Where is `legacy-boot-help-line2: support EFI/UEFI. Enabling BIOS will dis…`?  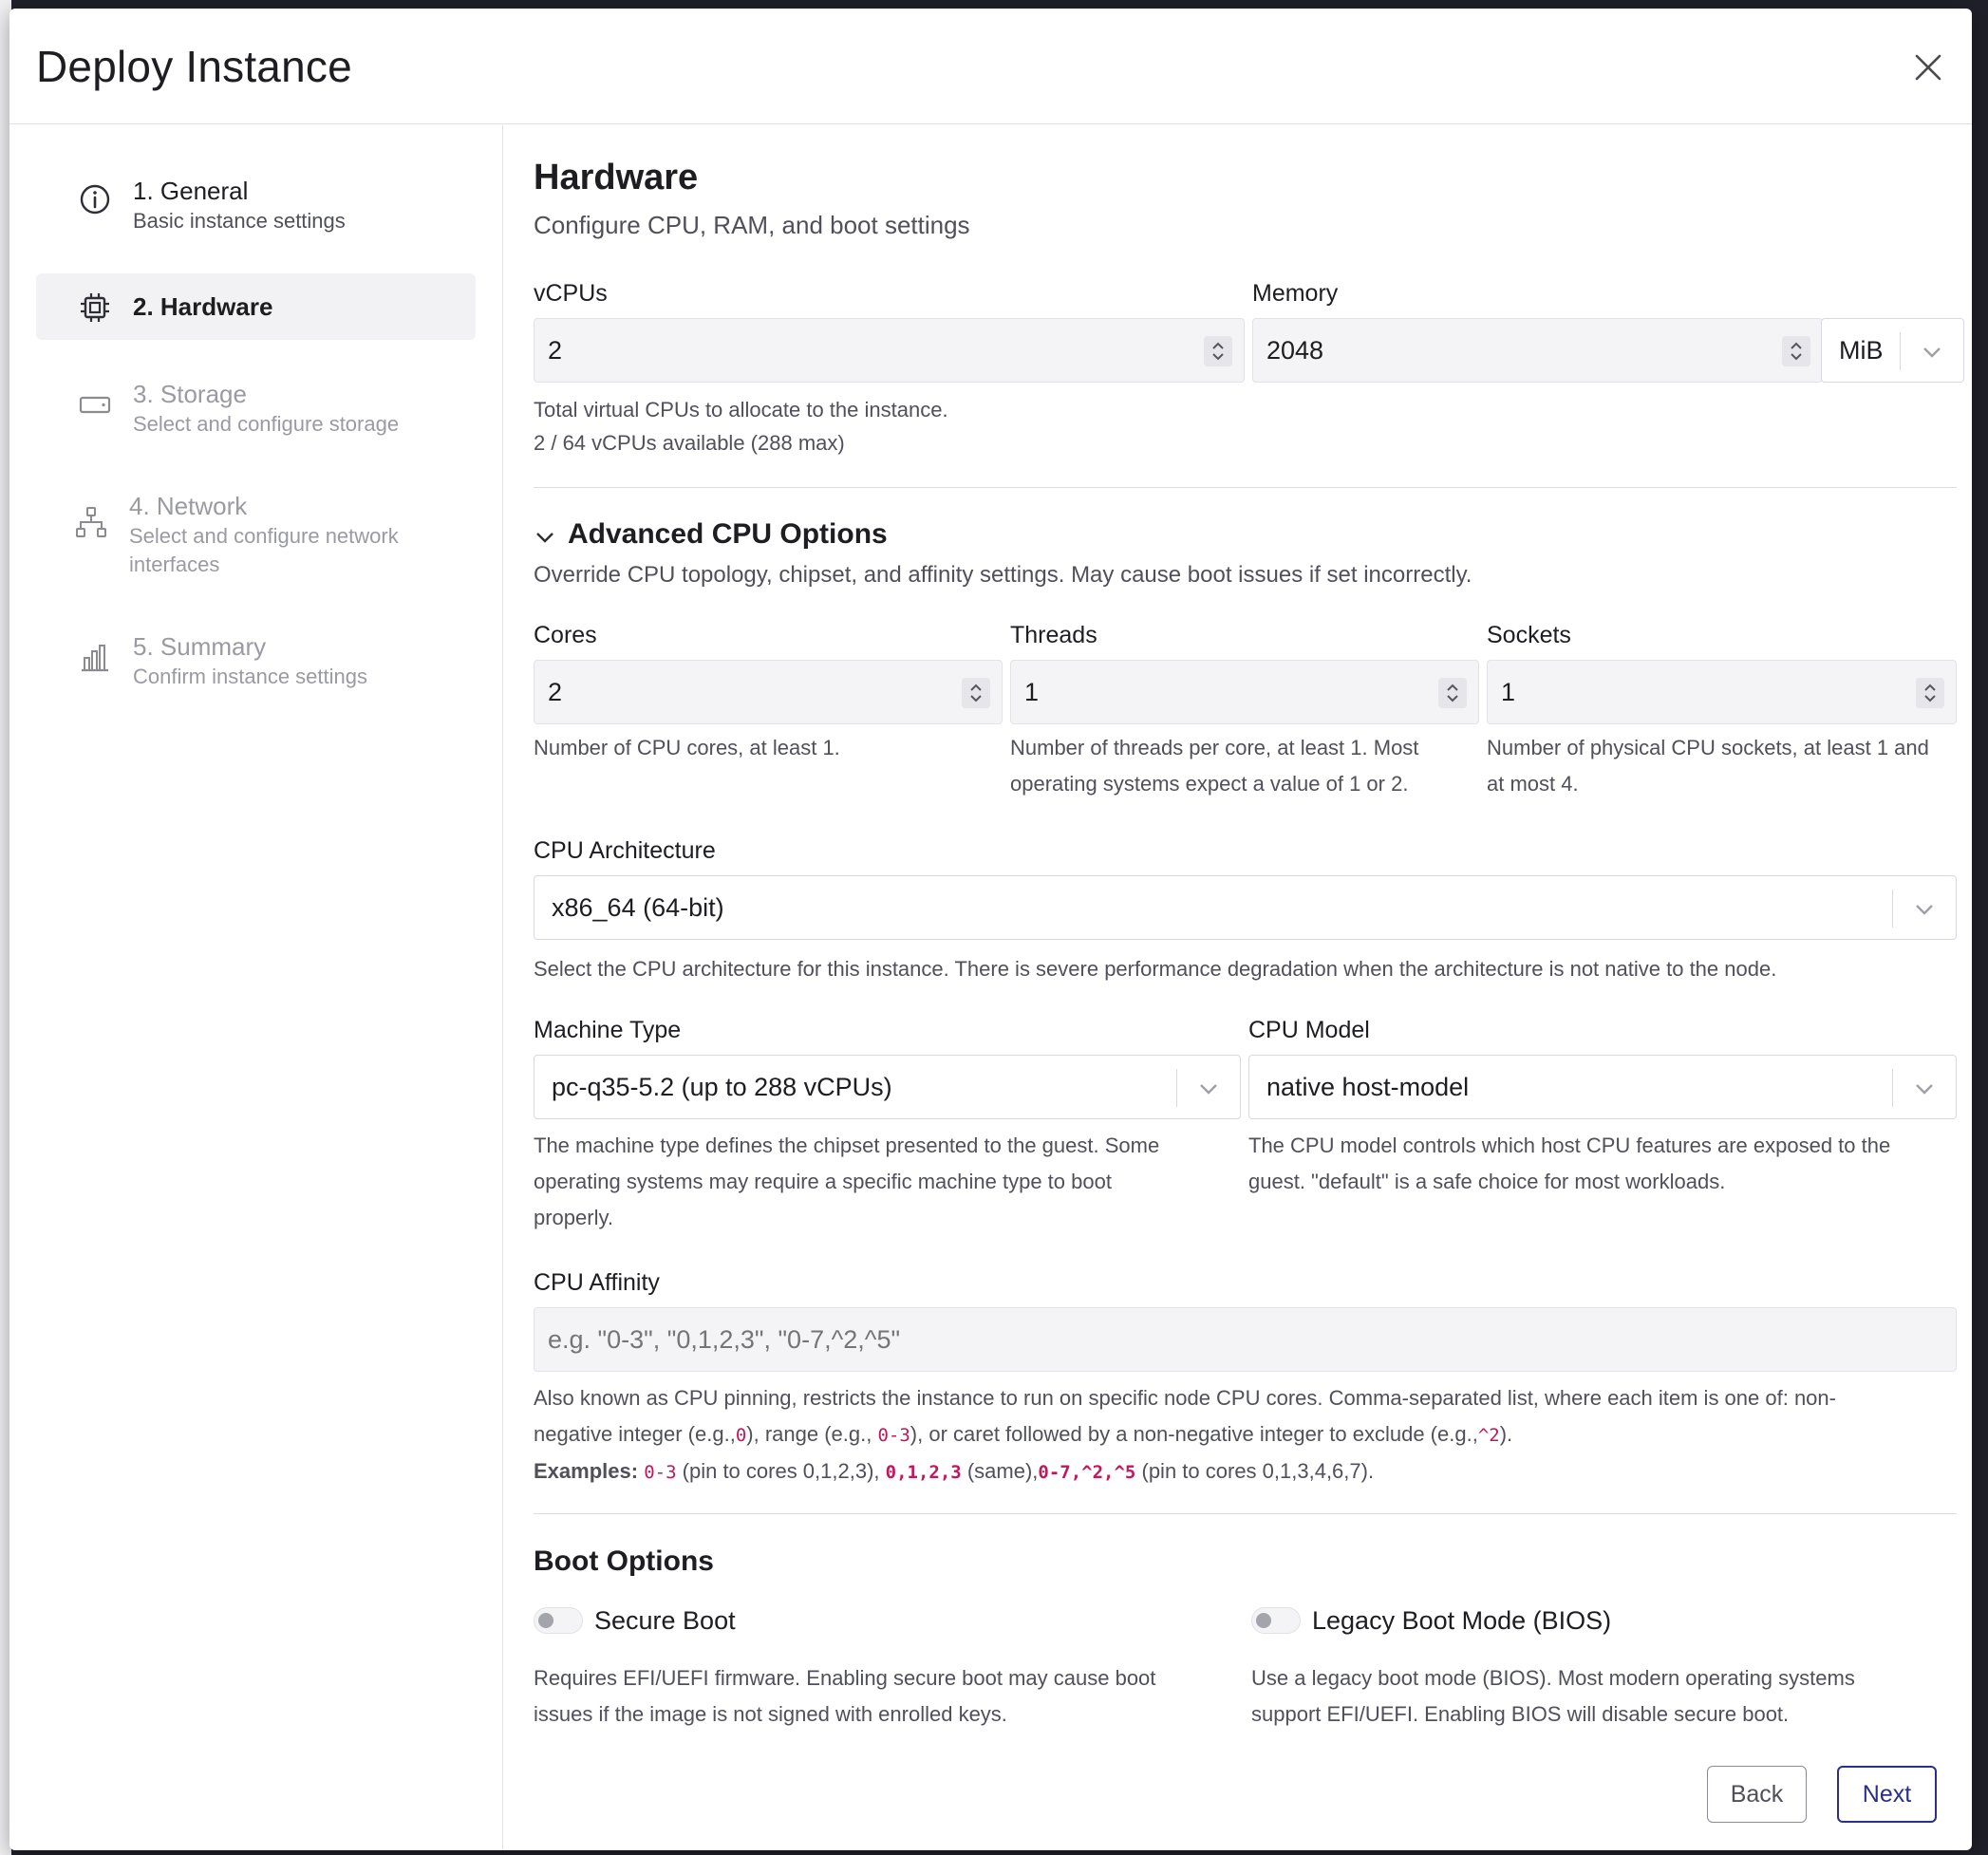 legacy-boot-help-line2: support EFI/UEFI. Enabling BIOS will dis… is located at coordinates (1520, 1714).